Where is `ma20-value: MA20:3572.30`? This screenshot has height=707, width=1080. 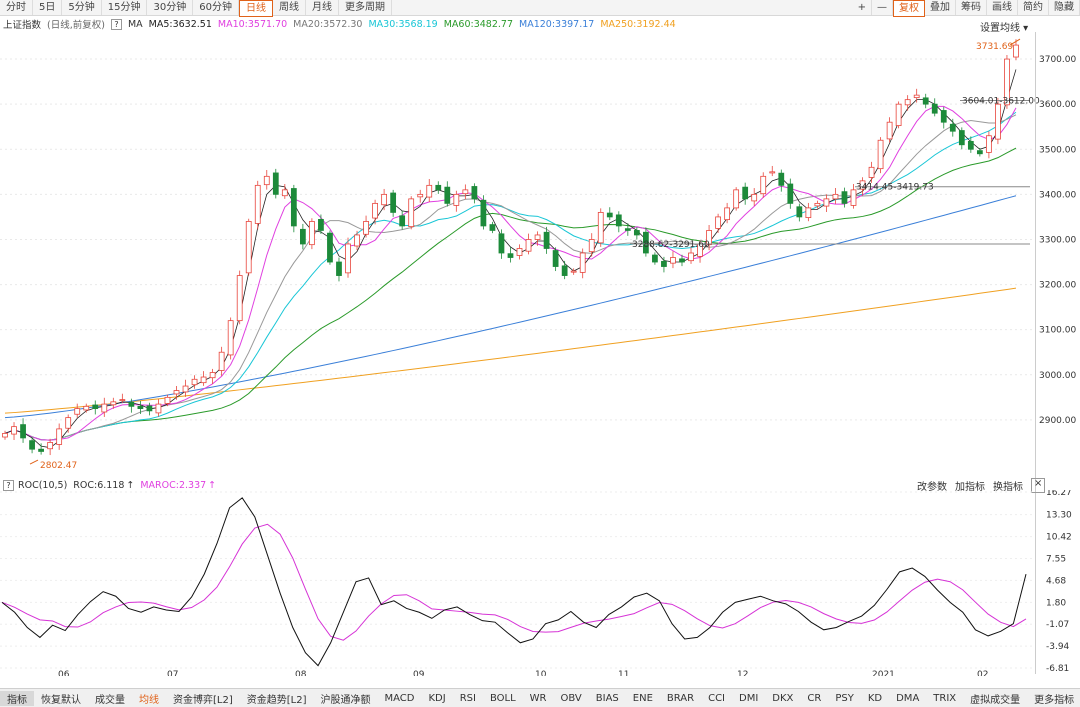 ma20-value: MA20:3572.30 is located at coordinates (328, 24).